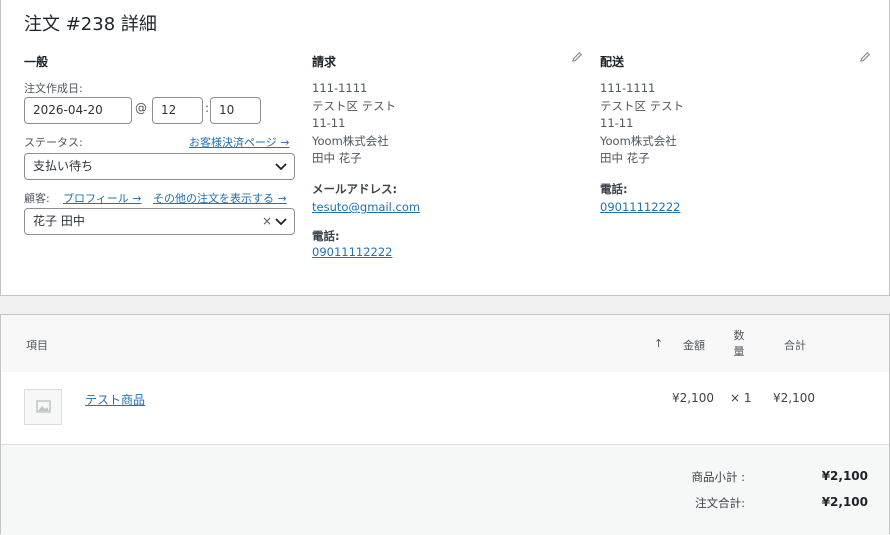  Describe the element at coordinates (329, 123) in the screenshot. I see `billing-address-line: 11-11` at that location.